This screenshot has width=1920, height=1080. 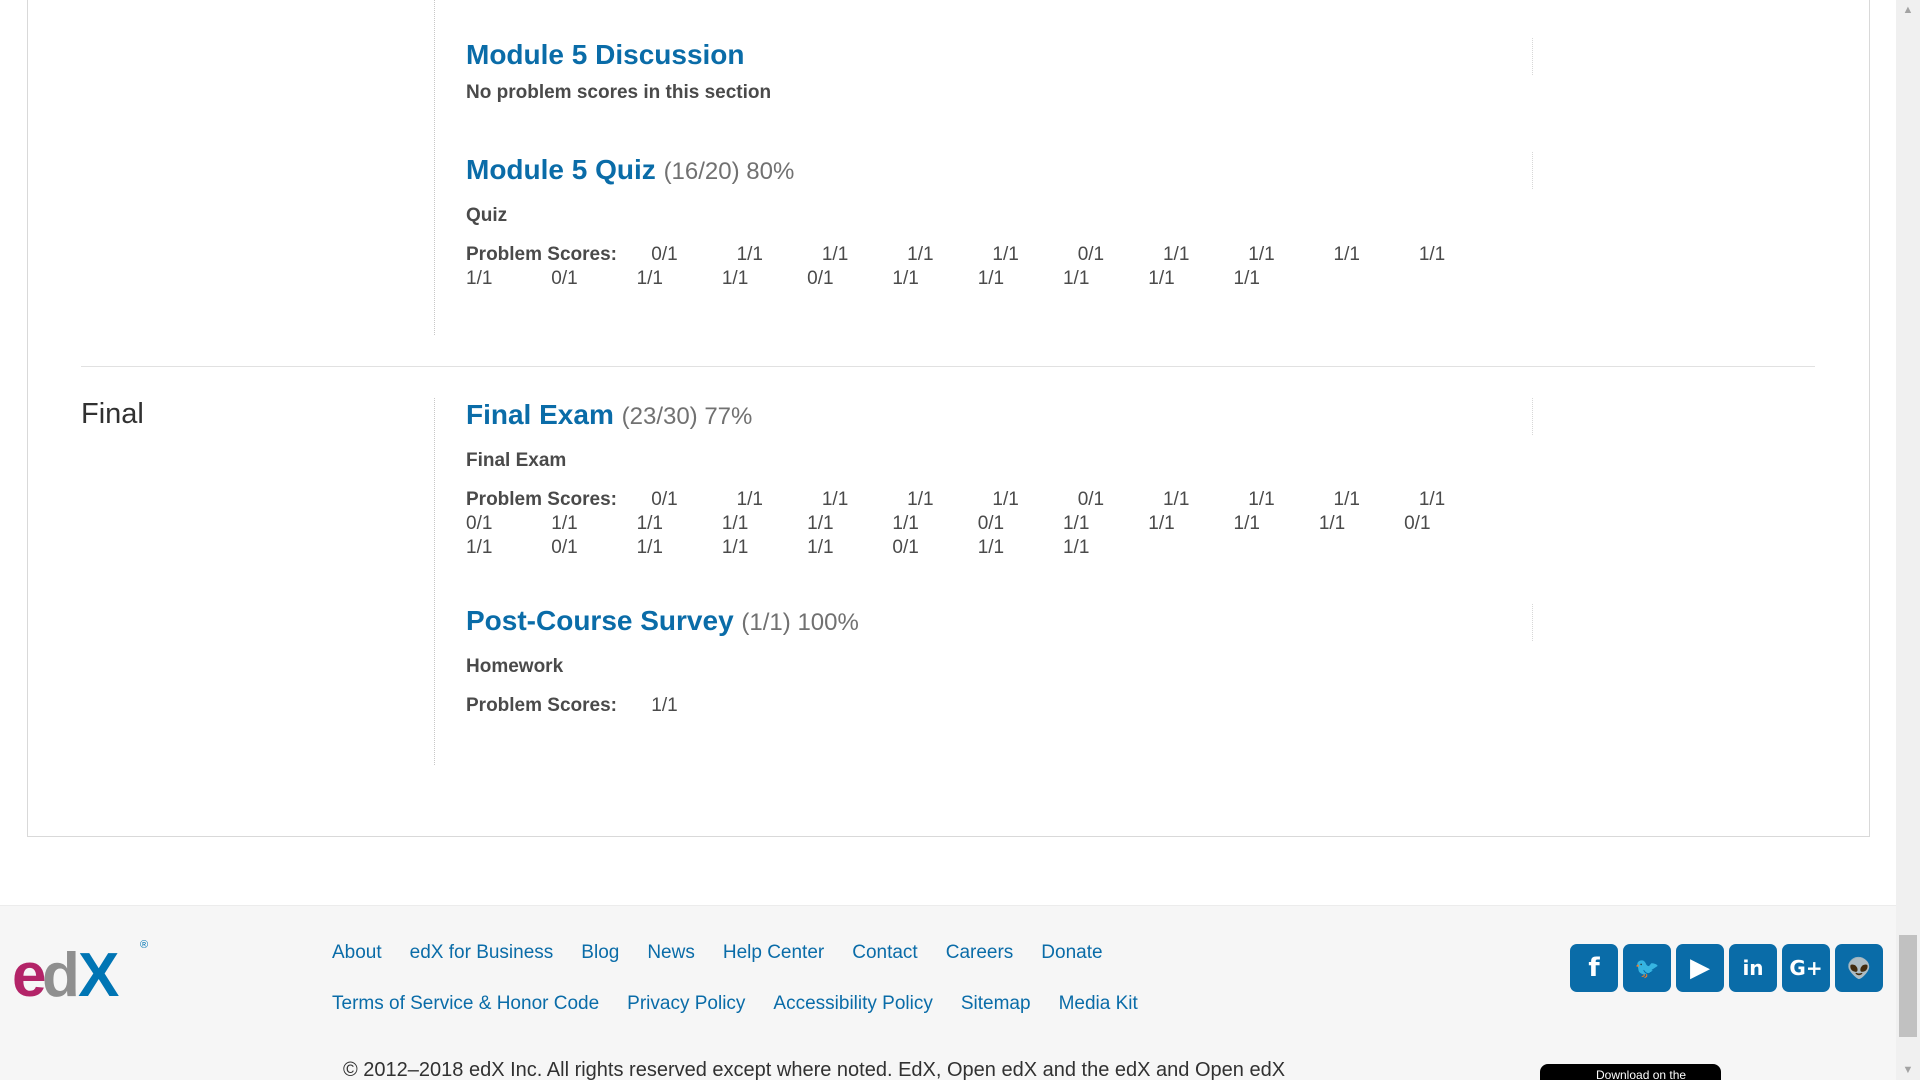 I want to click on social-links: f 🐦 ▶ in G+ 👽, so click(x=1726, y=968).